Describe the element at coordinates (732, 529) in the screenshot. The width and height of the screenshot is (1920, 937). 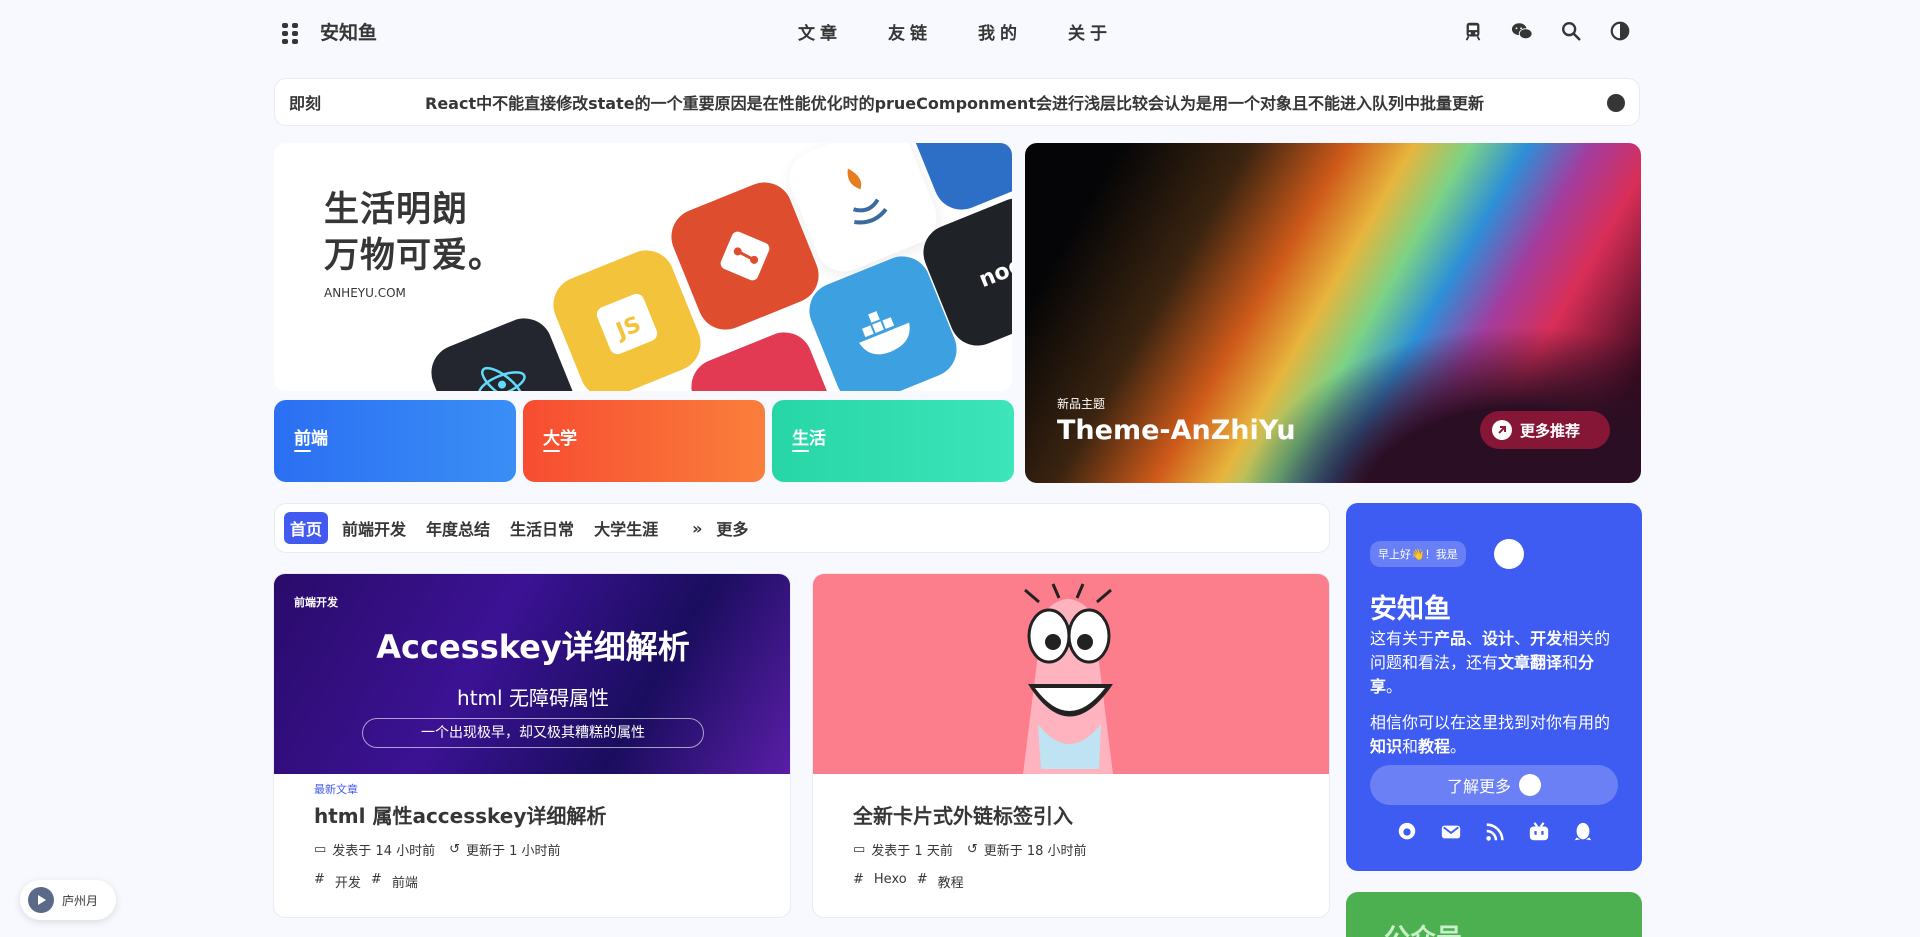
I see `tab-more-label: 更多` at that location.